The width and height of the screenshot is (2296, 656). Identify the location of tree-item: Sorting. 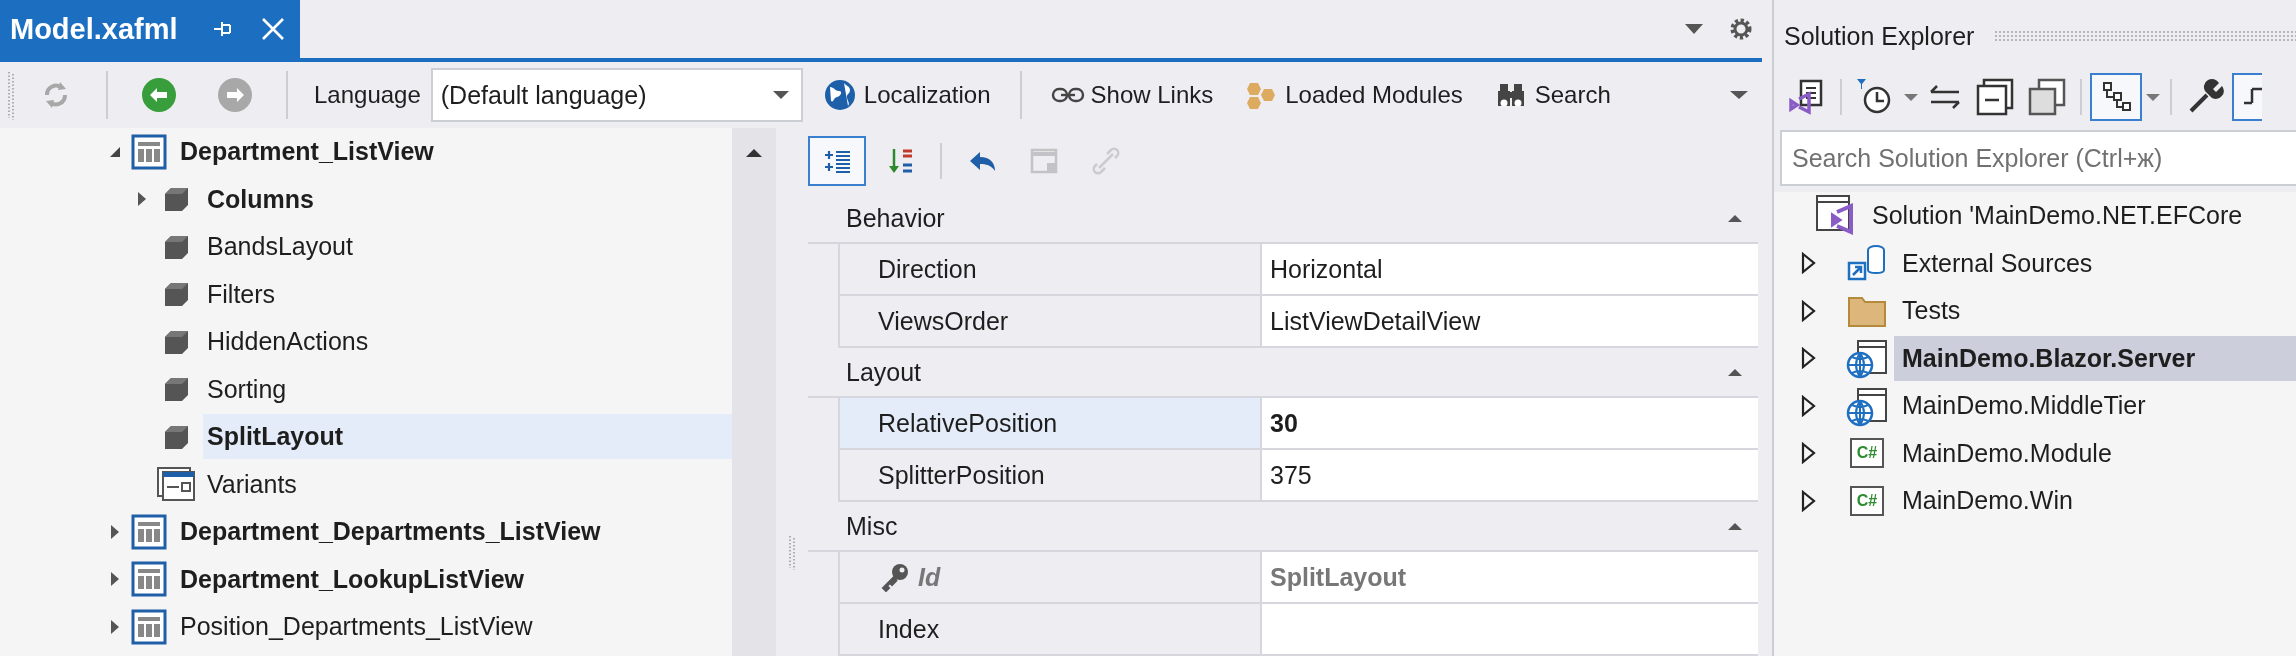
(467, 389).